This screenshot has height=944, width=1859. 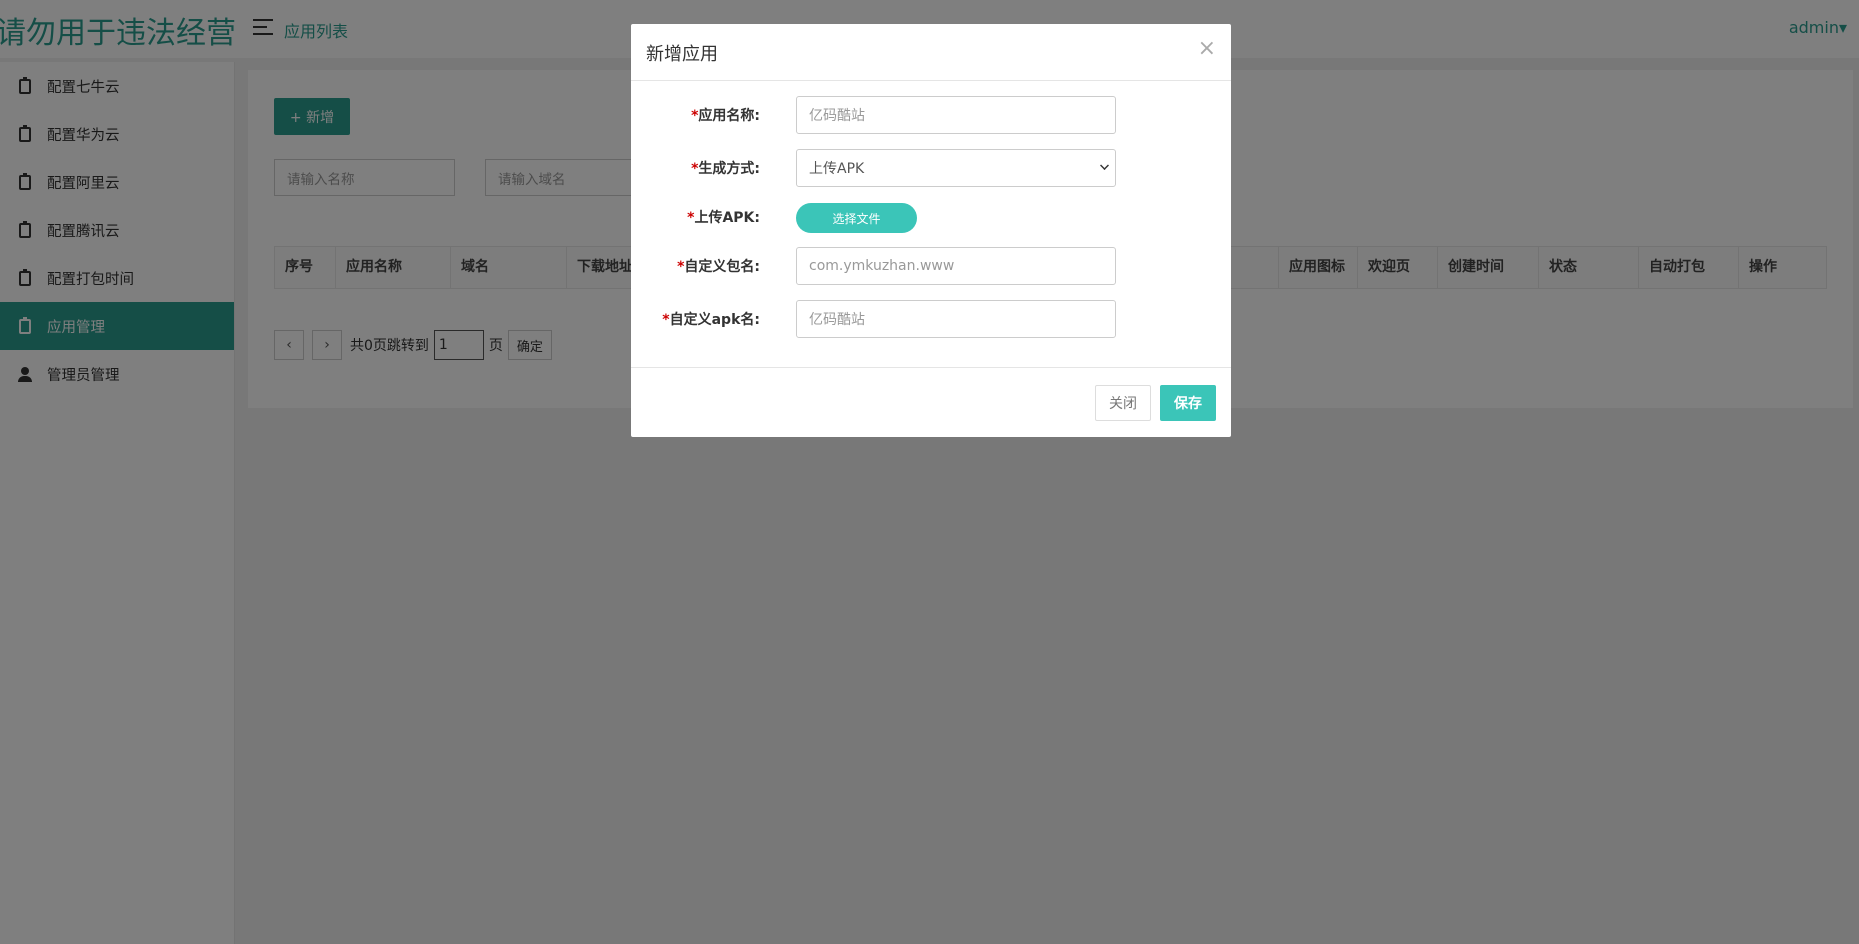 I want to click on package-name-input: com.ymkuzhan.www, so click(x=956, y=266).